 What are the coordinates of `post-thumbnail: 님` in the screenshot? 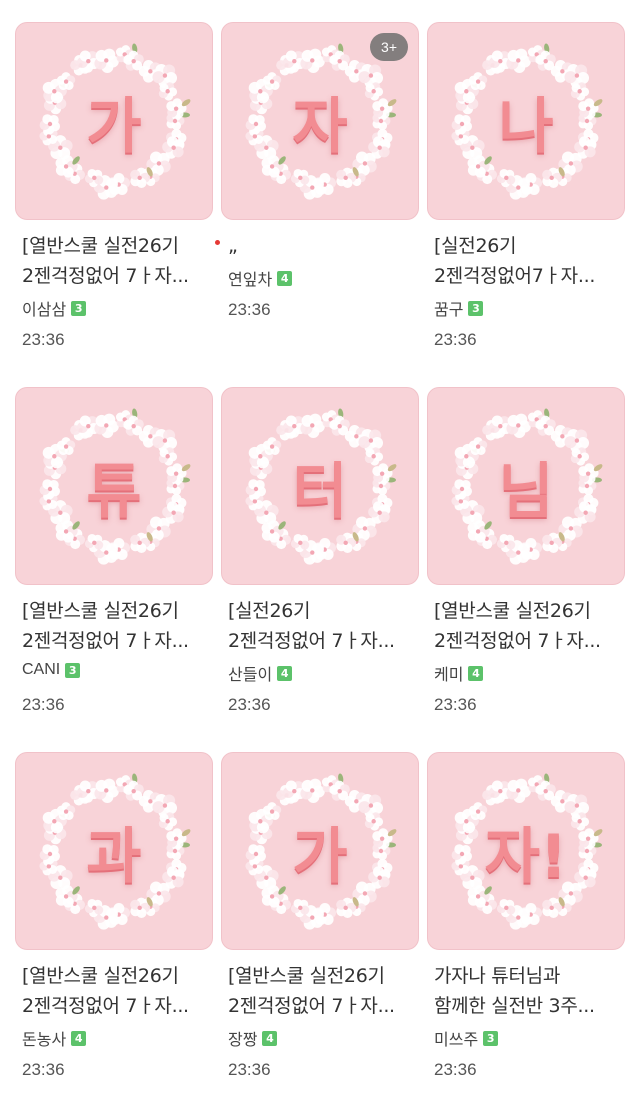 It's located at (526, 486).